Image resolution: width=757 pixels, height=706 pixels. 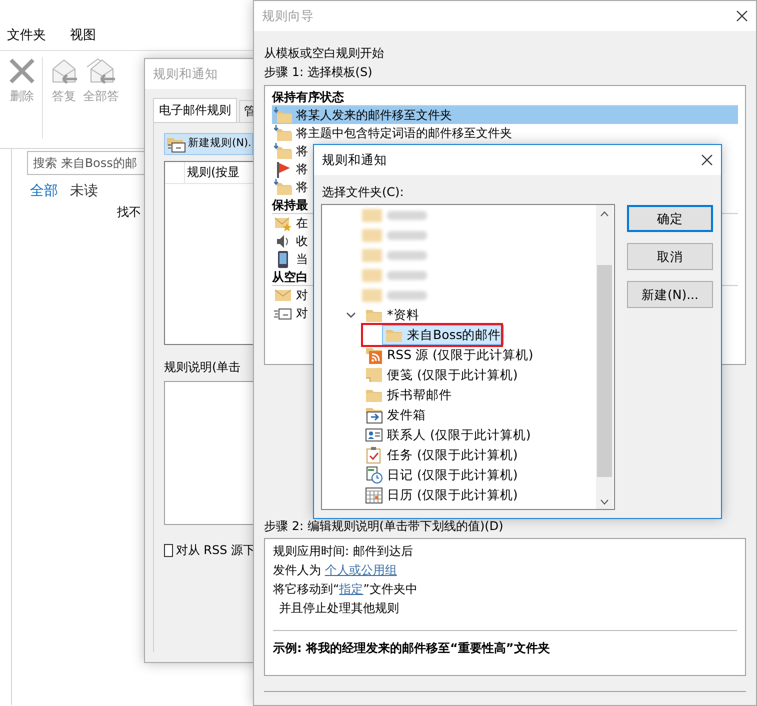 What do you see at coordinates (288, 16) in the screenshot?
I see `window-title: 规则向导` at bounding box center [288, 16].